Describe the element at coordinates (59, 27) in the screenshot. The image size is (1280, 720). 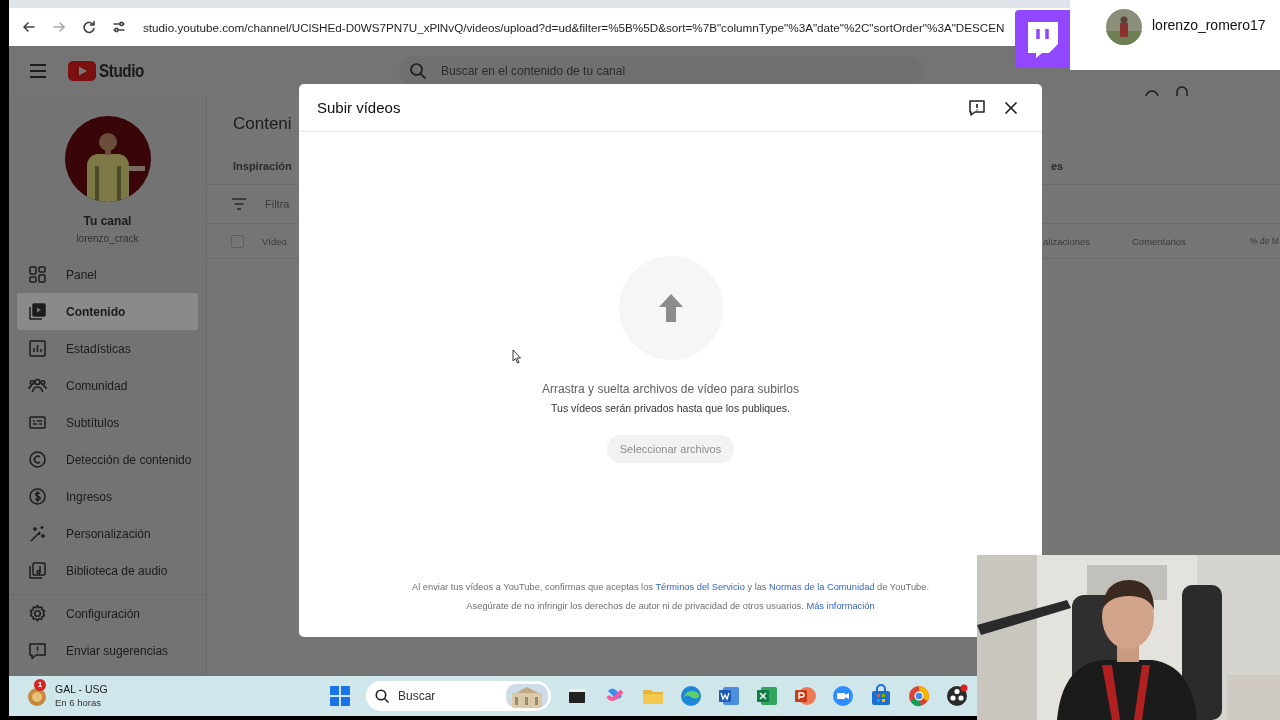
I see `forward-icon` at that location.